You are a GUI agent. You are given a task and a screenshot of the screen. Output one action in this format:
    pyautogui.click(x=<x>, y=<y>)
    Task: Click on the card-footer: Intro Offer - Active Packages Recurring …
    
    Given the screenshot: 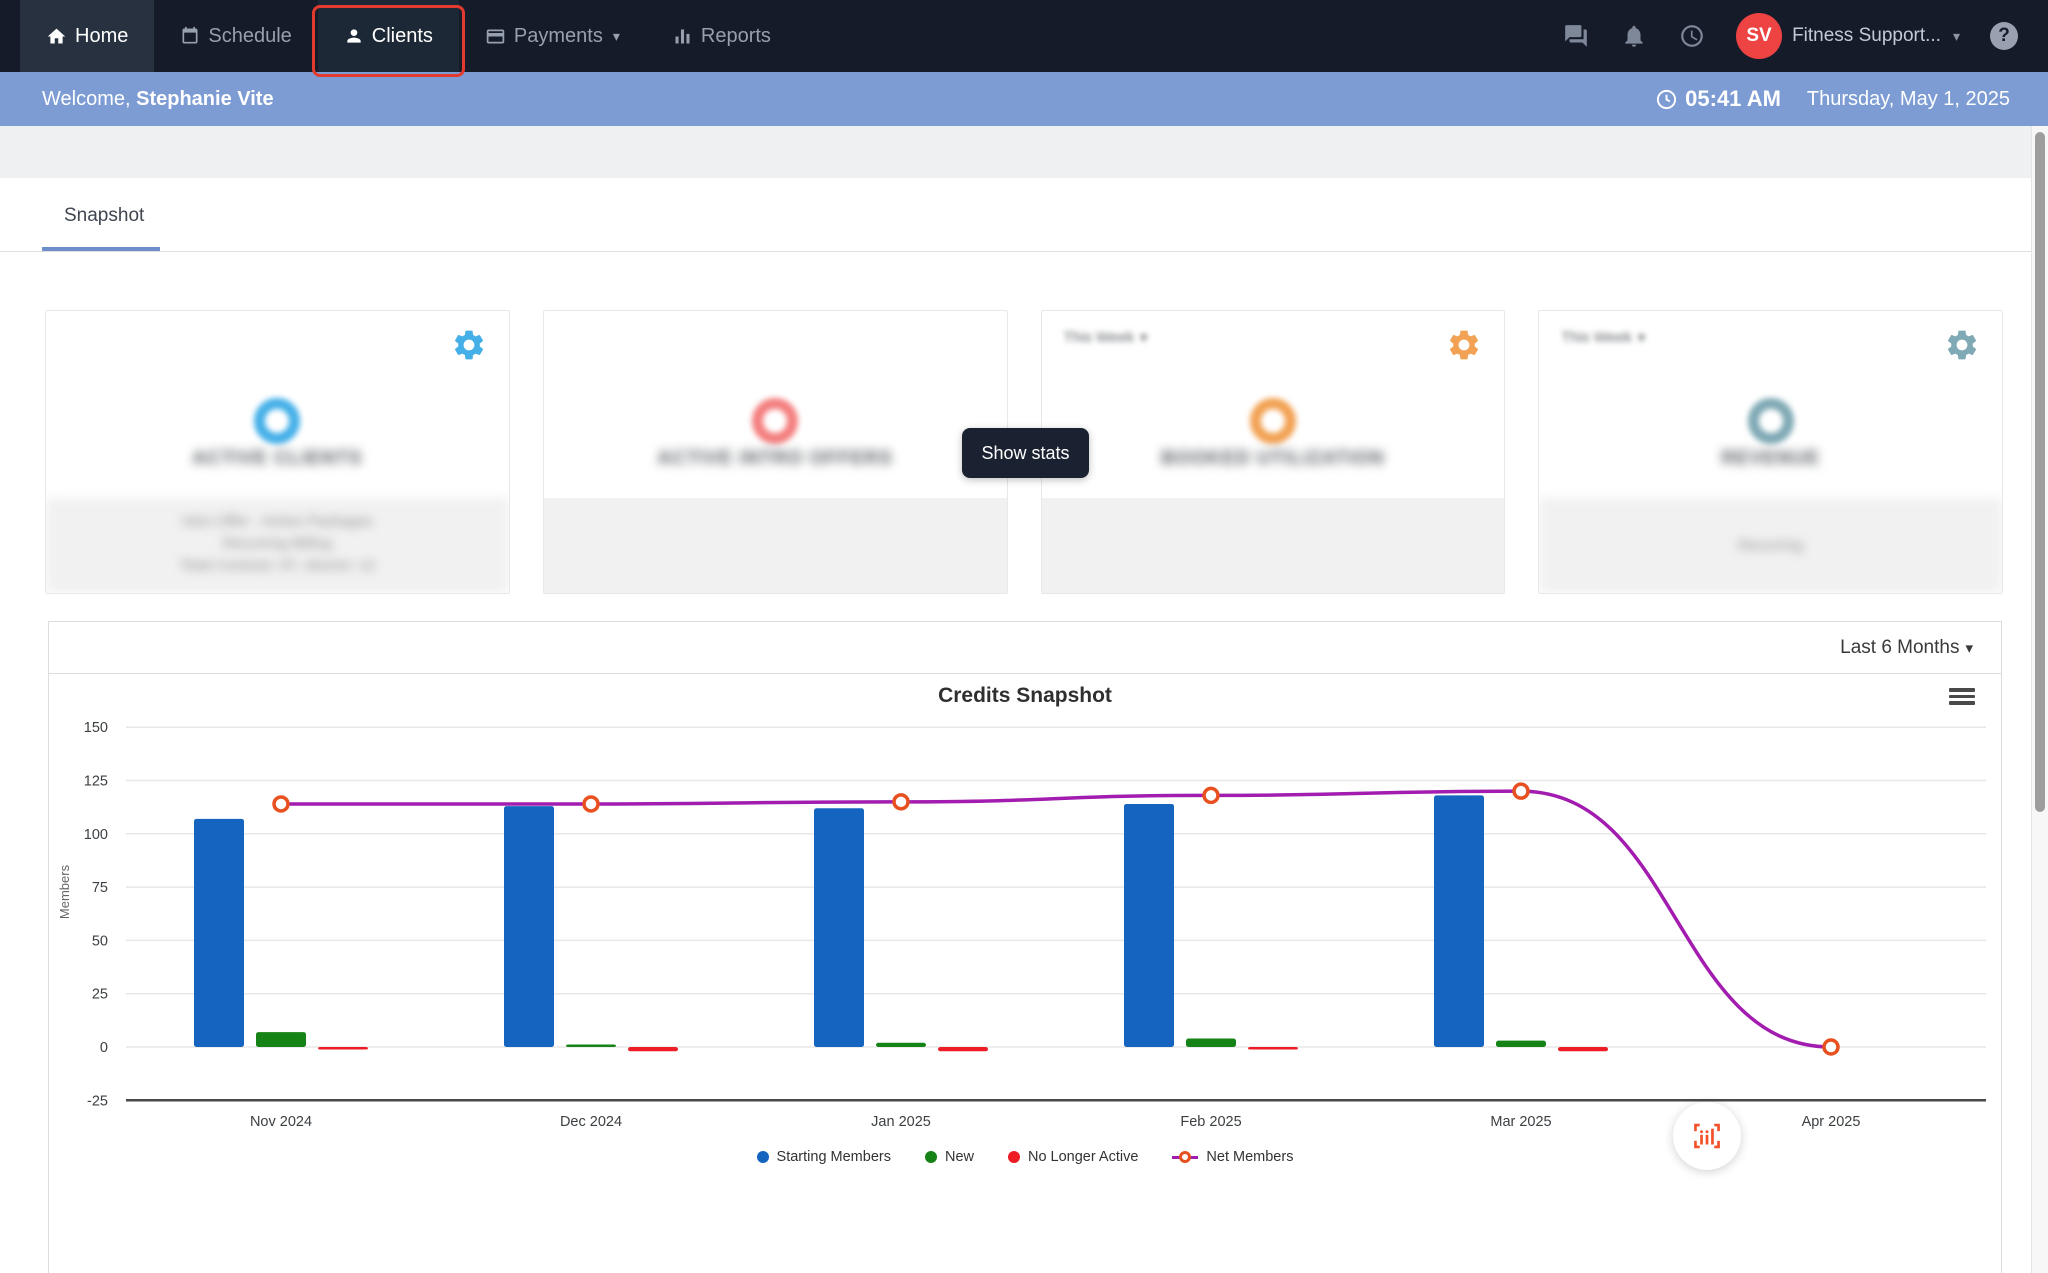 What is the action you would take?
    pyautogui.click(x=277, y=545)
    